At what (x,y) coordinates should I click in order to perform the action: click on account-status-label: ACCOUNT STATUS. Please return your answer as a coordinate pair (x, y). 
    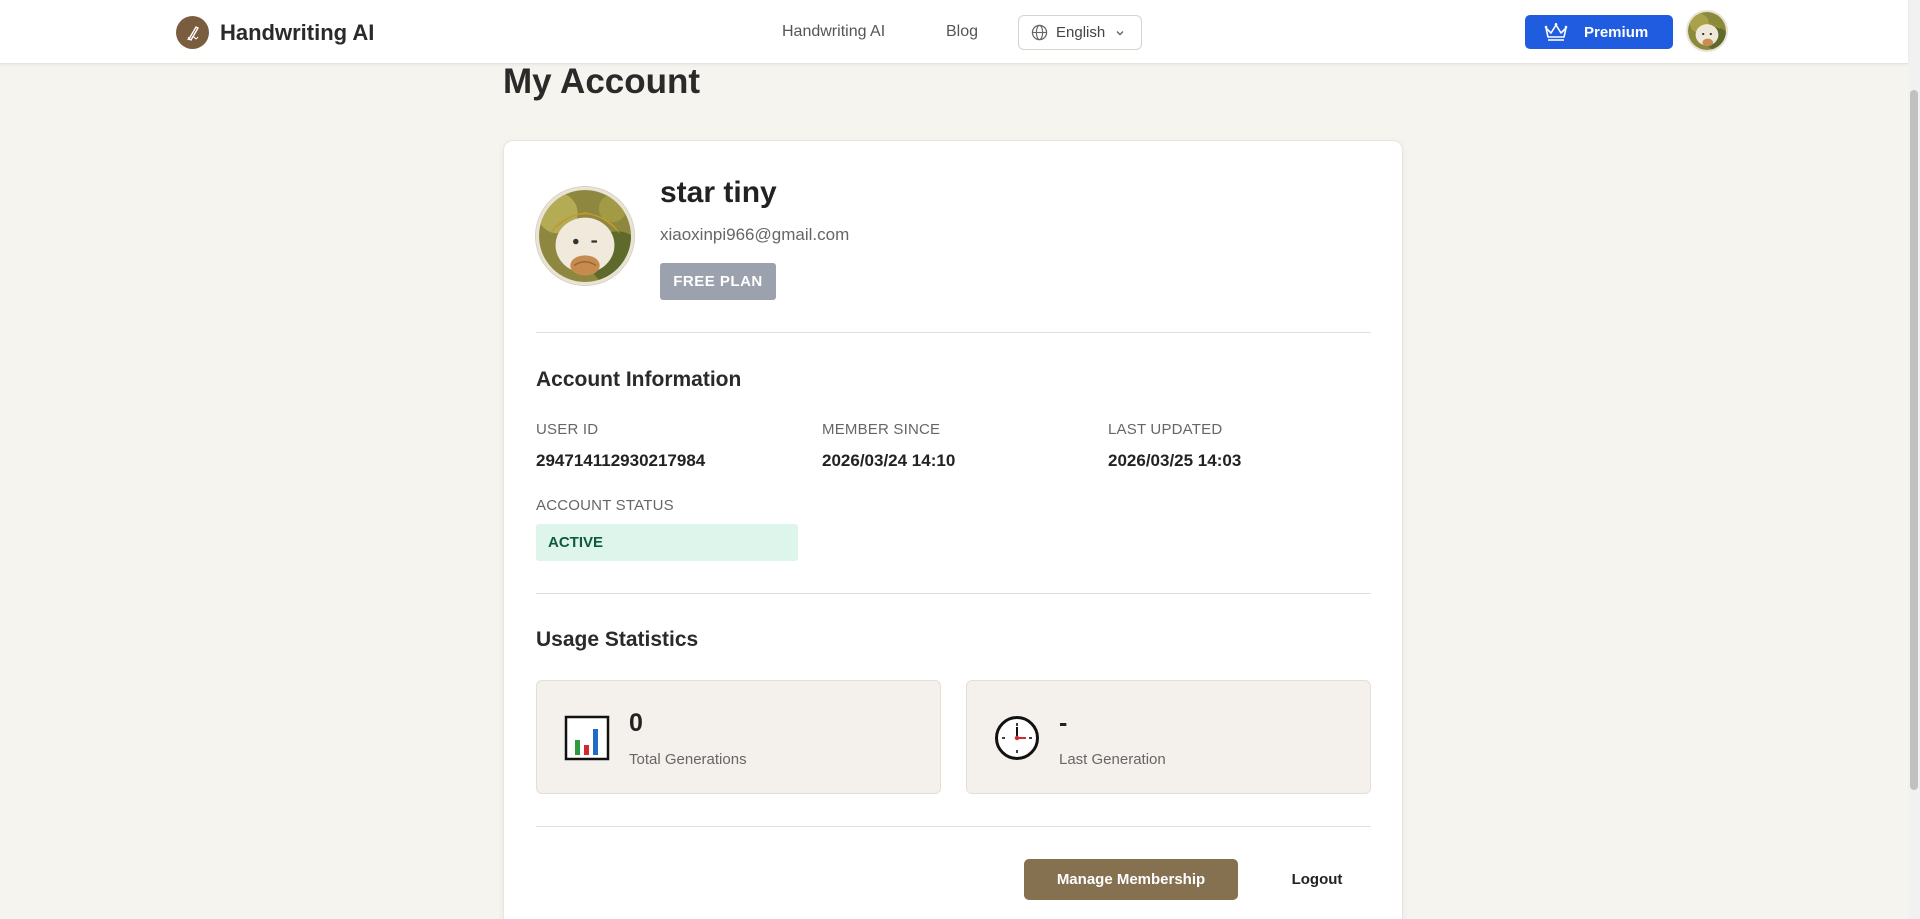
    Looking at the image, I should click on (605, 505).